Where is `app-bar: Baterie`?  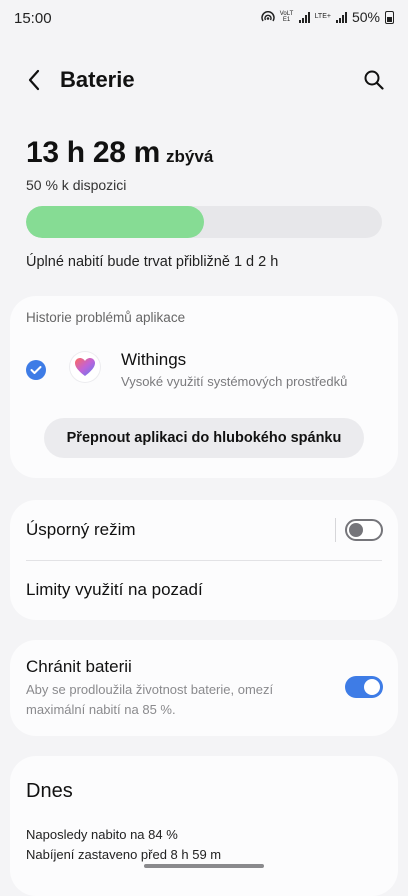 app-bar: Baterie is located at coordinates (204, 80).